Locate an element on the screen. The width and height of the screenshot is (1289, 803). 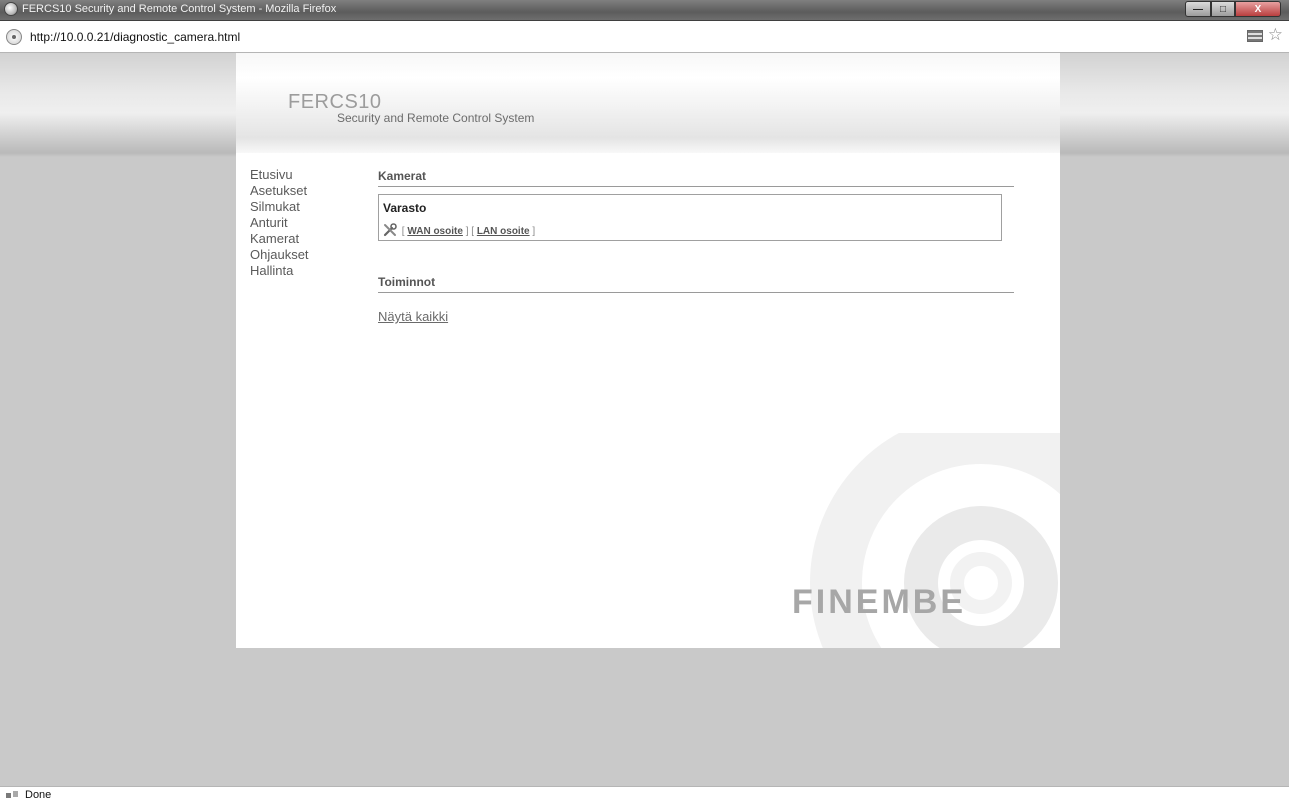
camera-links: [ WAN osoite ] [ LAN osoite ] is located at coordinates (459, 230).